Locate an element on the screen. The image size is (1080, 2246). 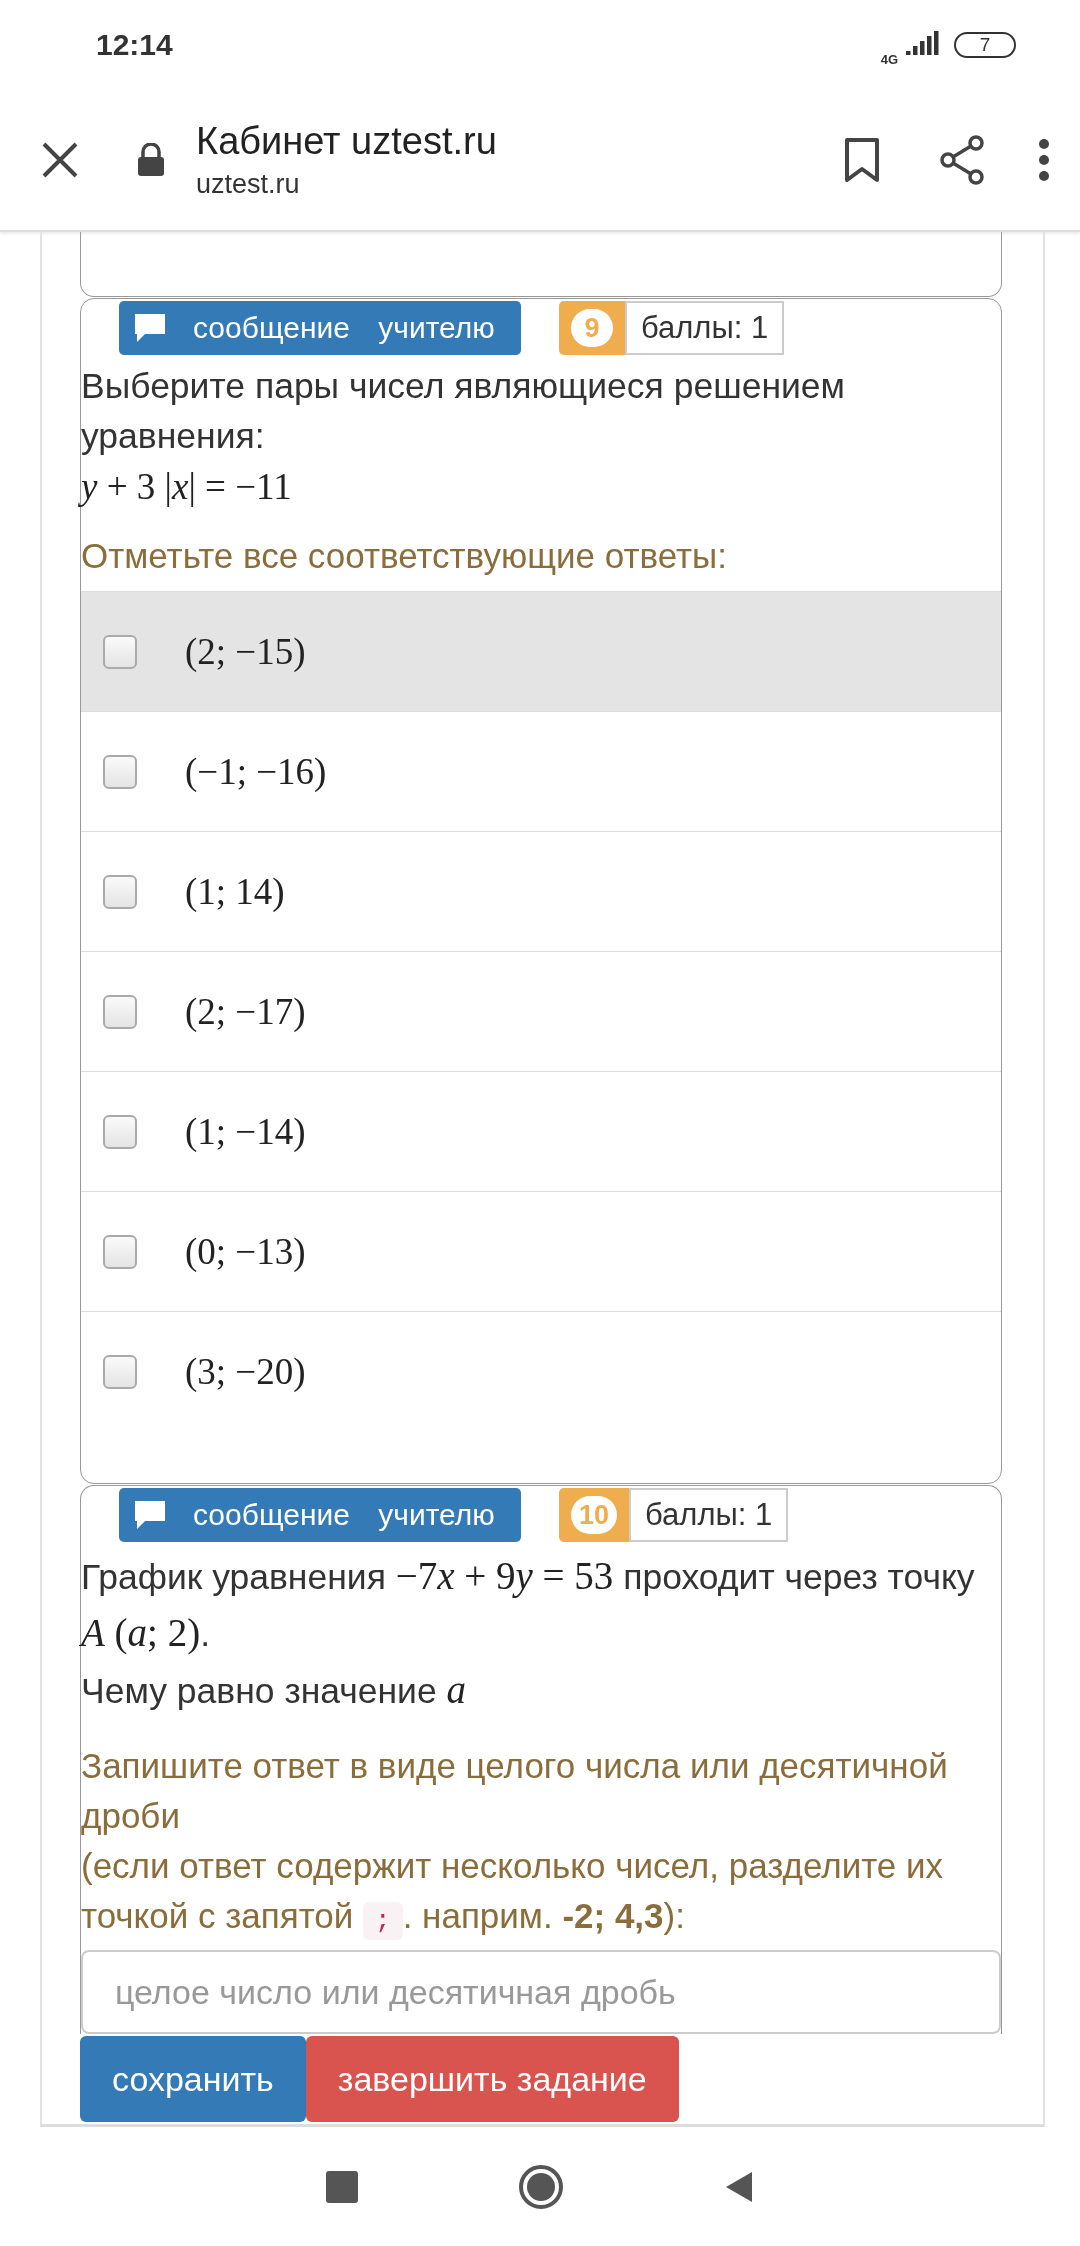
save-button: сохранить is located at coordinates (193, 2079).